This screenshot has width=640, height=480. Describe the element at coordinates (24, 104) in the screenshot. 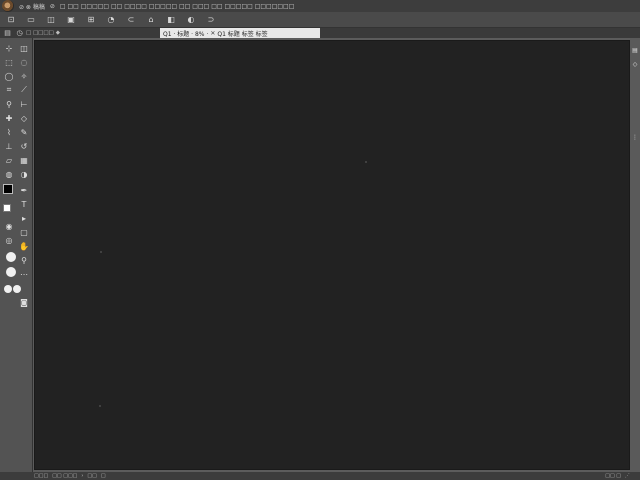

I see `ruler-tool-icon: ⊢` at that location.